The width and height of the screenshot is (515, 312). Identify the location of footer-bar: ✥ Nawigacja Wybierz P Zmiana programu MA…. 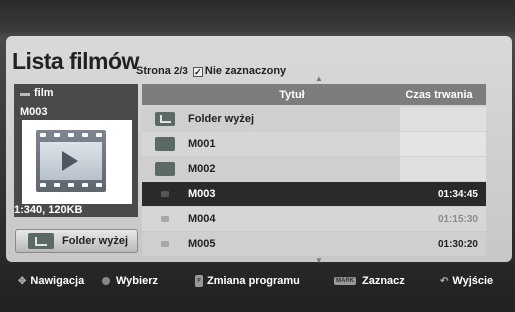
(257, 281).